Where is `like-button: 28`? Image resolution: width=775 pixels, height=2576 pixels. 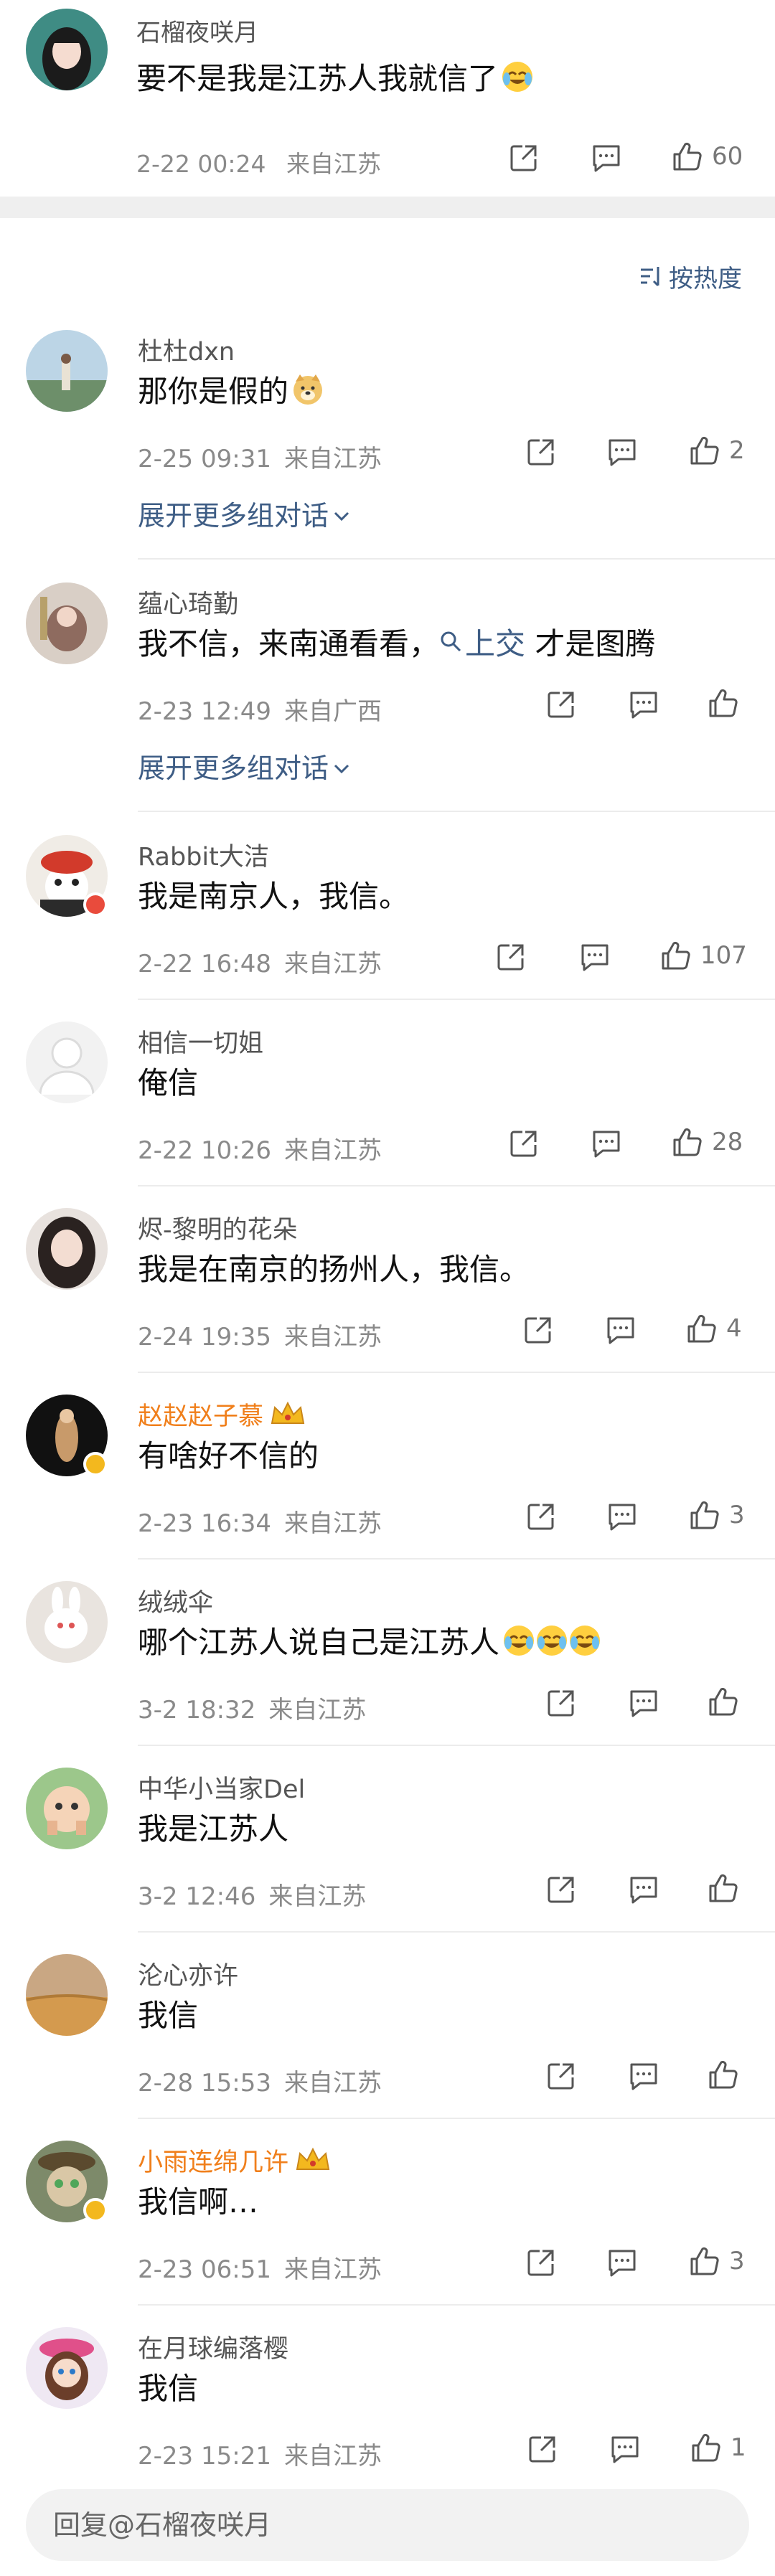
like-button: 28 is located at coordinates (707, 1142).